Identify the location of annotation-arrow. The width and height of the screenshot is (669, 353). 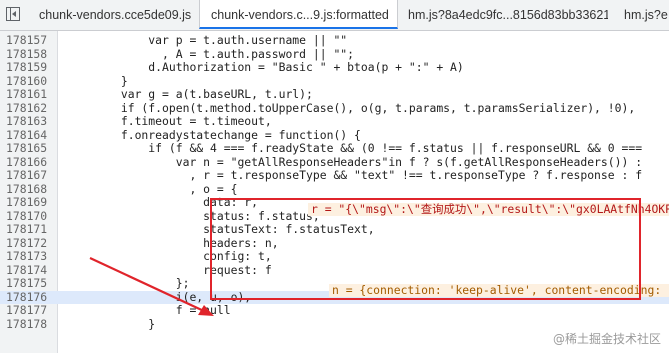
(151, 286).